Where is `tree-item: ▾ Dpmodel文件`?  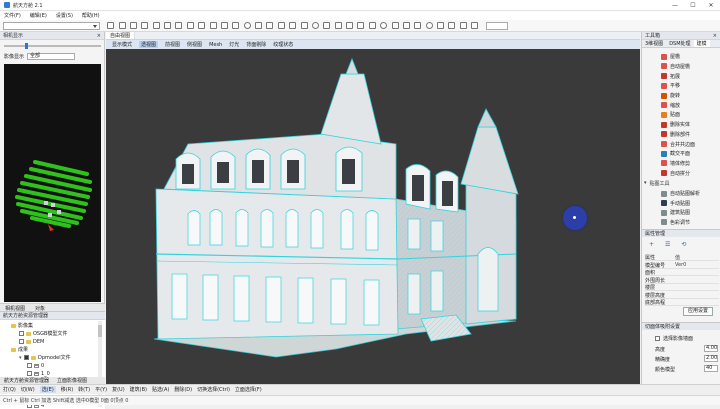
tree-item: ▾ Dpmodel文件 is located at coordinates (45, 358).